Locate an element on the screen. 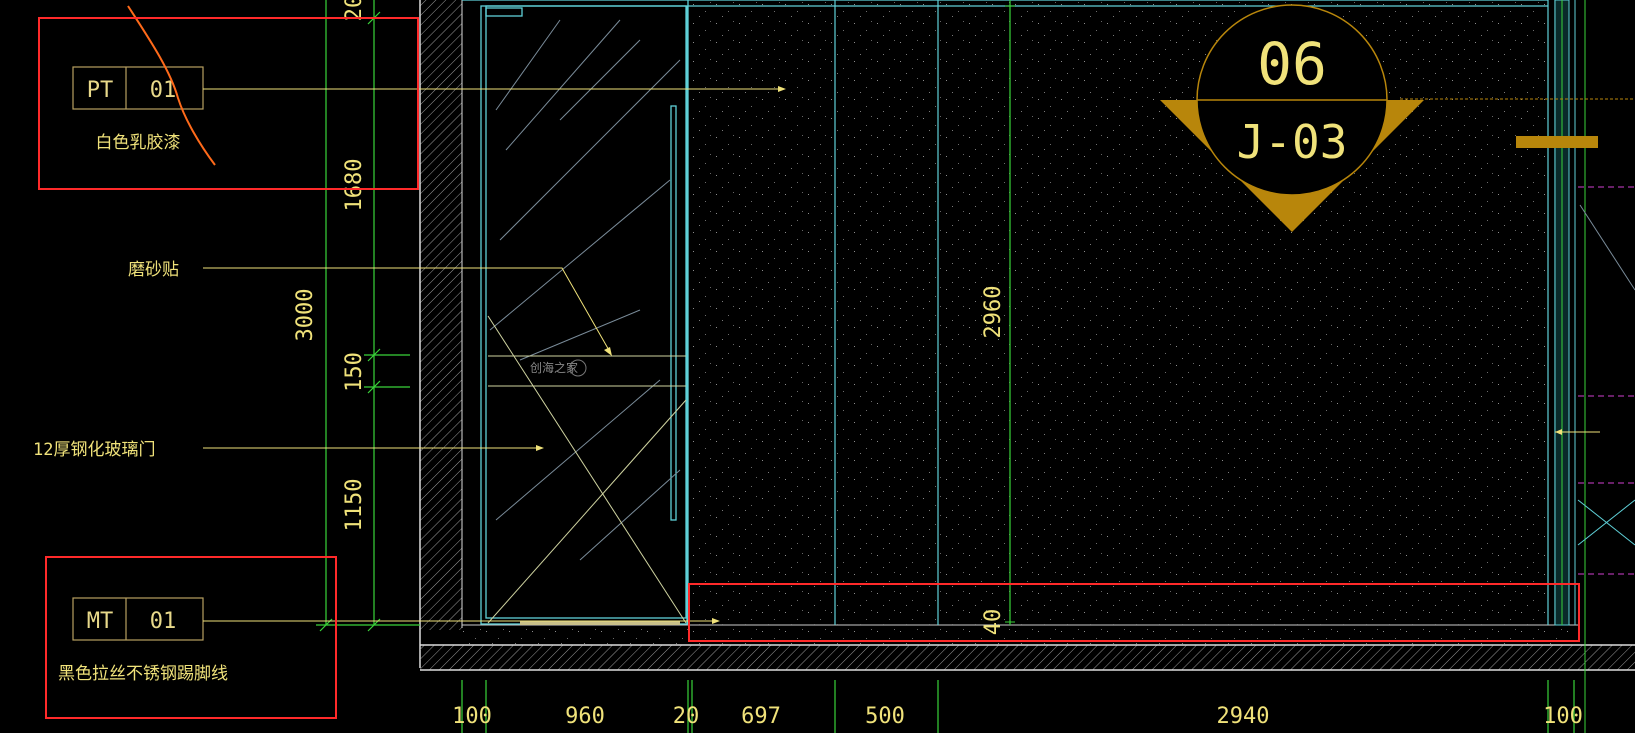 The width and height of the screenshot is (1635, 733). hdim-2: 960 is located at coordinates (585, 716).